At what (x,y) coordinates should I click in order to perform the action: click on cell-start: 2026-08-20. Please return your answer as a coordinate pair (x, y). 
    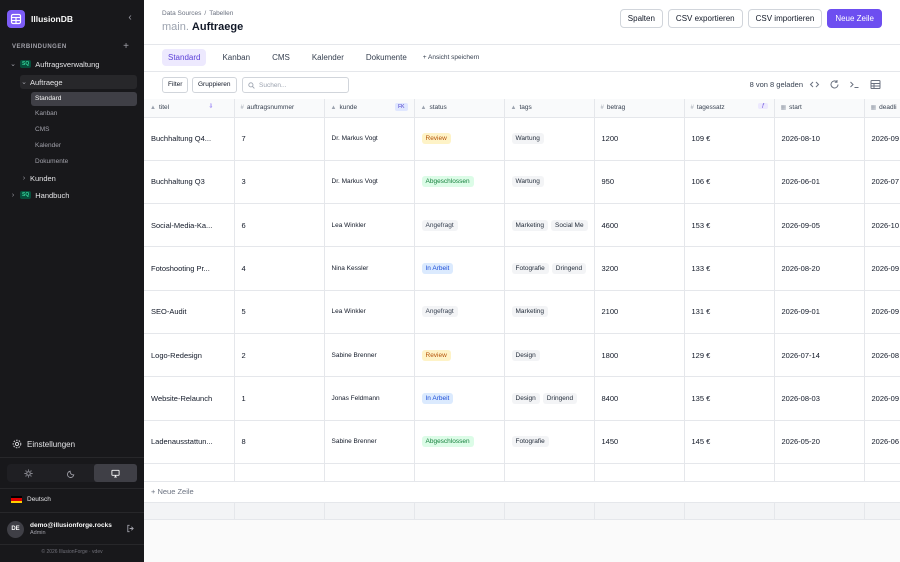
    Looking at the image, I should click on (819, 268).